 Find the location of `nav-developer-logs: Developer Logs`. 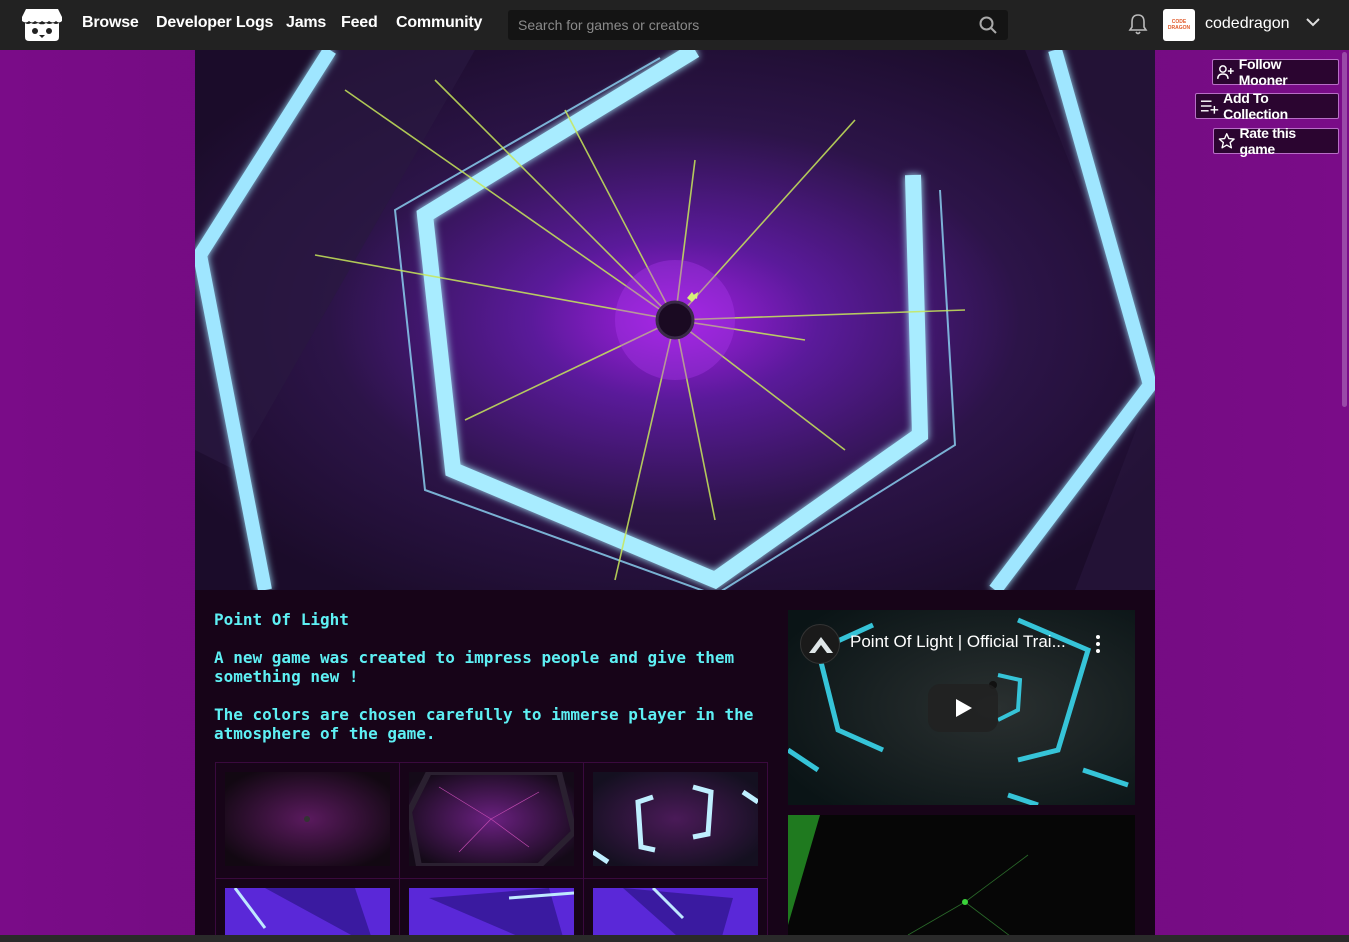

nav-developer-logs: Developer Logs is located at coordinates (214, 23).